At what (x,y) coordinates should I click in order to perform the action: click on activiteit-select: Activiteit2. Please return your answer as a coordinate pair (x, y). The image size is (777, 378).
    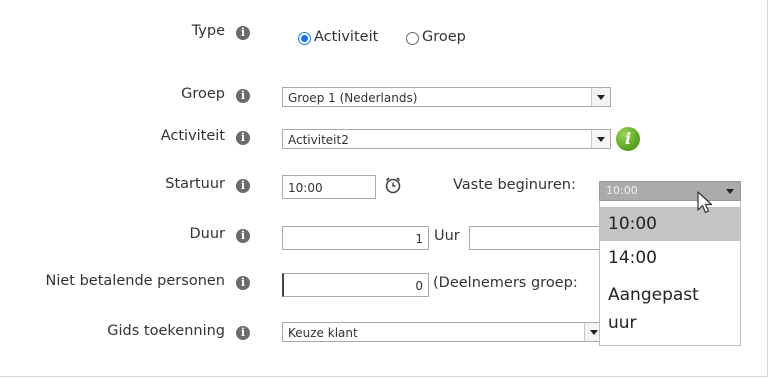
    Looking at the image, I should click on (446, 139).